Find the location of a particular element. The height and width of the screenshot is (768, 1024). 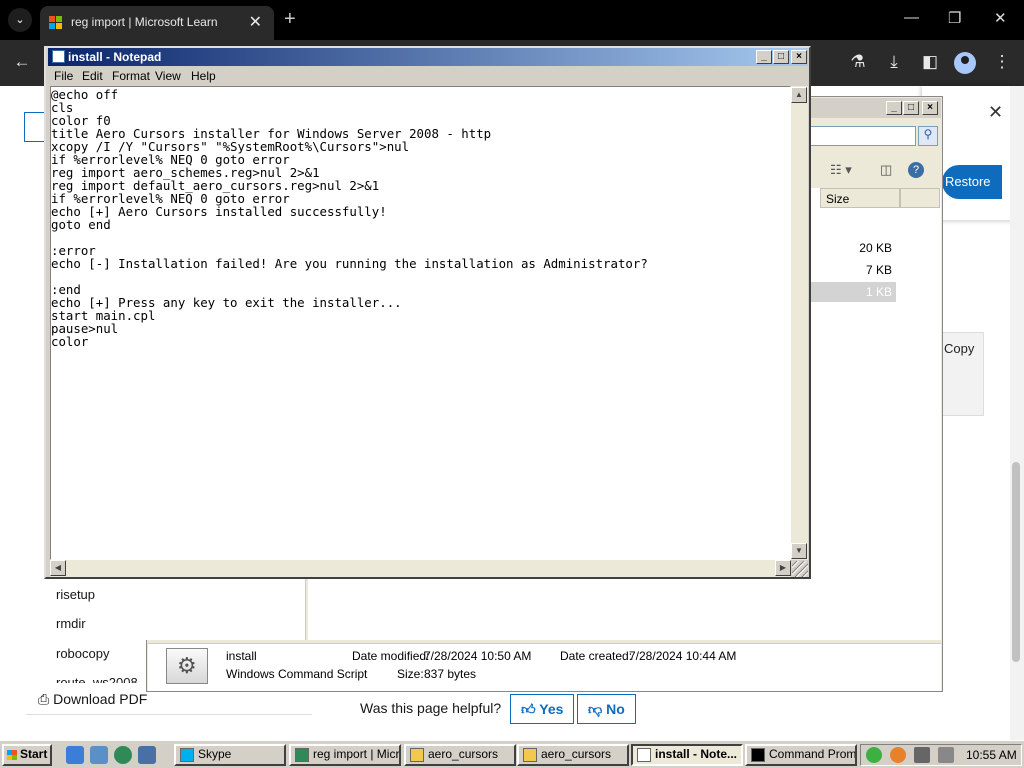

shield-check-icon is located at coordinates (874, 755).